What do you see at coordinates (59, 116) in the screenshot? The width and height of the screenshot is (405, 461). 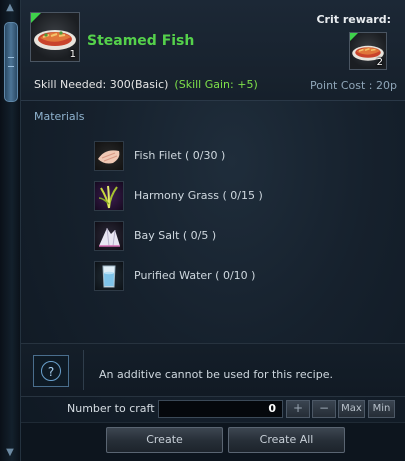 I see `materials-heading: Materials` at bounding box center [59, 116].